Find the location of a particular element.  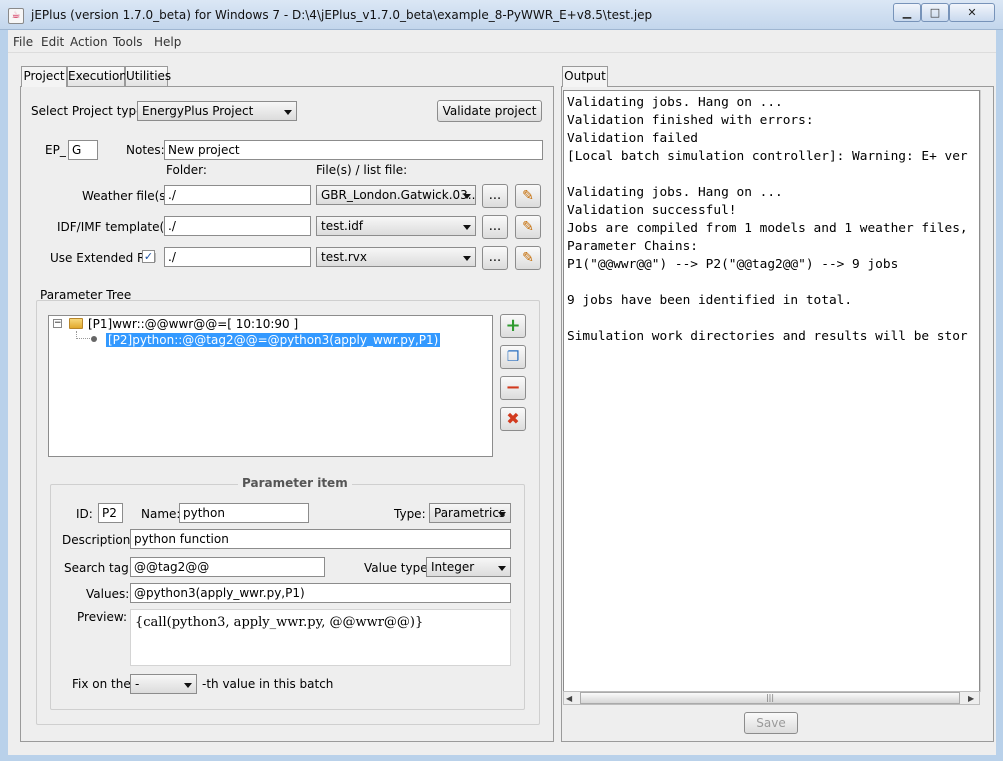

menu-edit: Edit is located at coordinates (52, 42).